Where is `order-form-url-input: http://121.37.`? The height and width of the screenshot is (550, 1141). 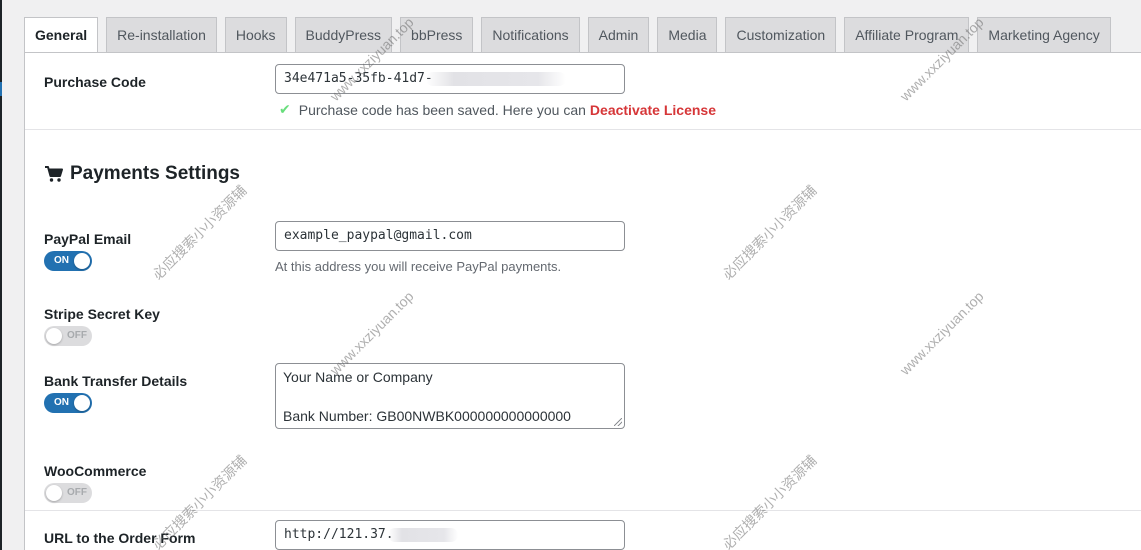 order-form-url-input: http://121.37. is located at coordinates (450, 535).